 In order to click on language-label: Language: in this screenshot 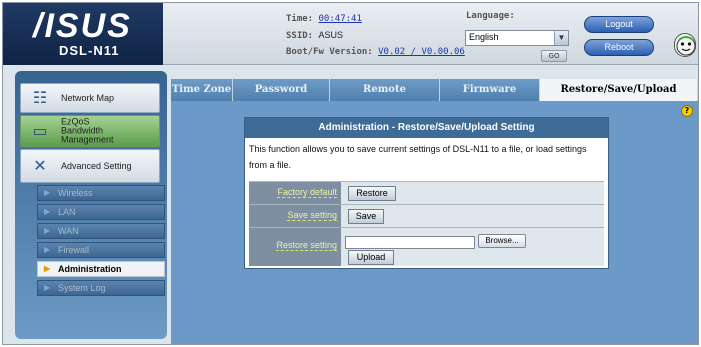, I will do `click(490, 16)`.